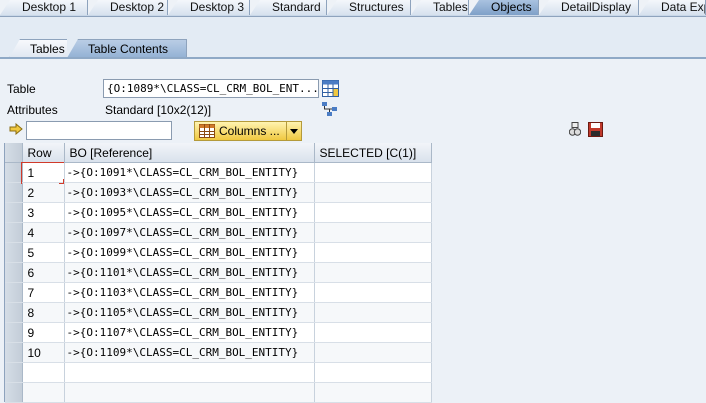  Describe the element at coordinates (43, 312) in the screenshot. I see `row-number-cell: 8` at that location.